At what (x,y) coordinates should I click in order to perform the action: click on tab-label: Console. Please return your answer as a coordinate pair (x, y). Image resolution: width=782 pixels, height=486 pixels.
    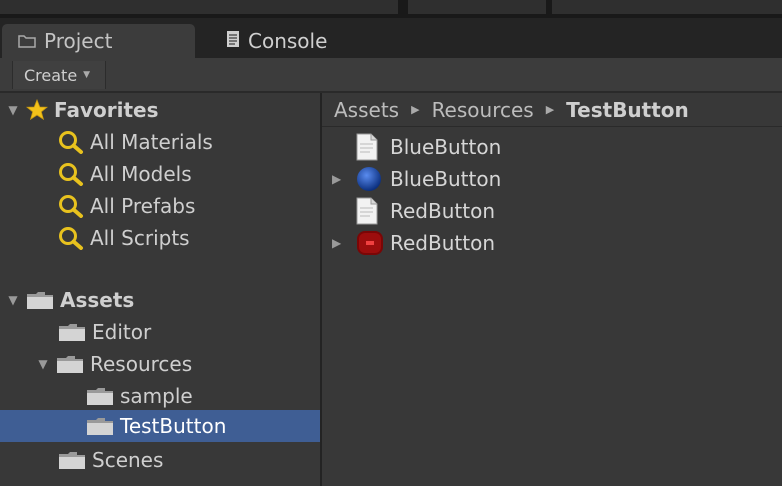
    Looking at the image, I should click on (288, 41).